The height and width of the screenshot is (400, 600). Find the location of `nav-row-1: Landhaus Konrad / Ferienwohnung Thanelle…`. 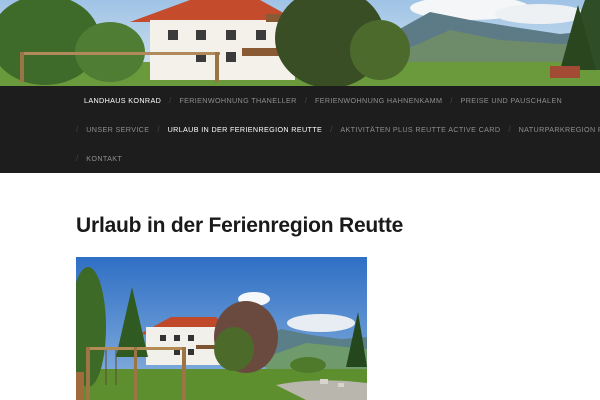

nav-row-1: Landhaus Konrad / Ferienwohnung Thanelle… is located at coordinates (323, 100).